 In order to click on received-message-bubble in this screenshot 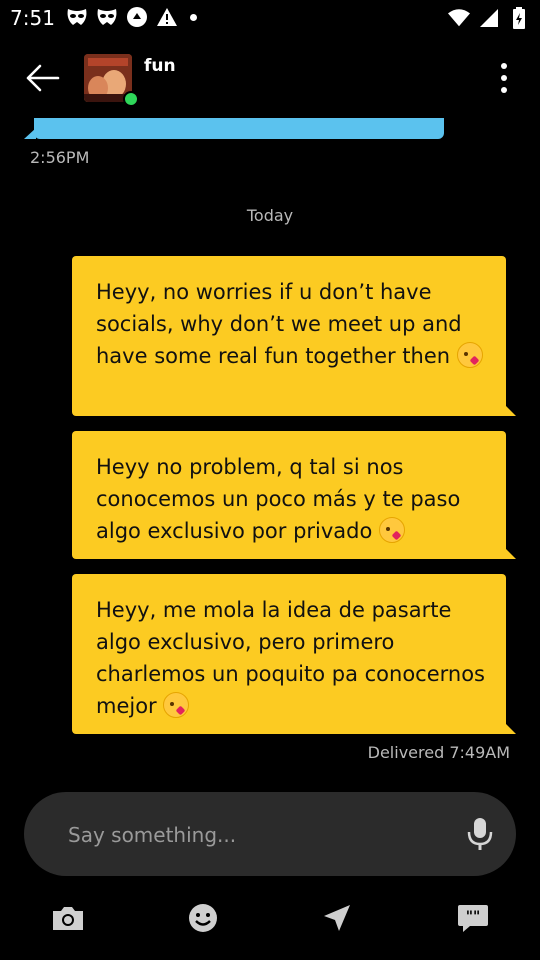, I will do `click(239, 128)`.